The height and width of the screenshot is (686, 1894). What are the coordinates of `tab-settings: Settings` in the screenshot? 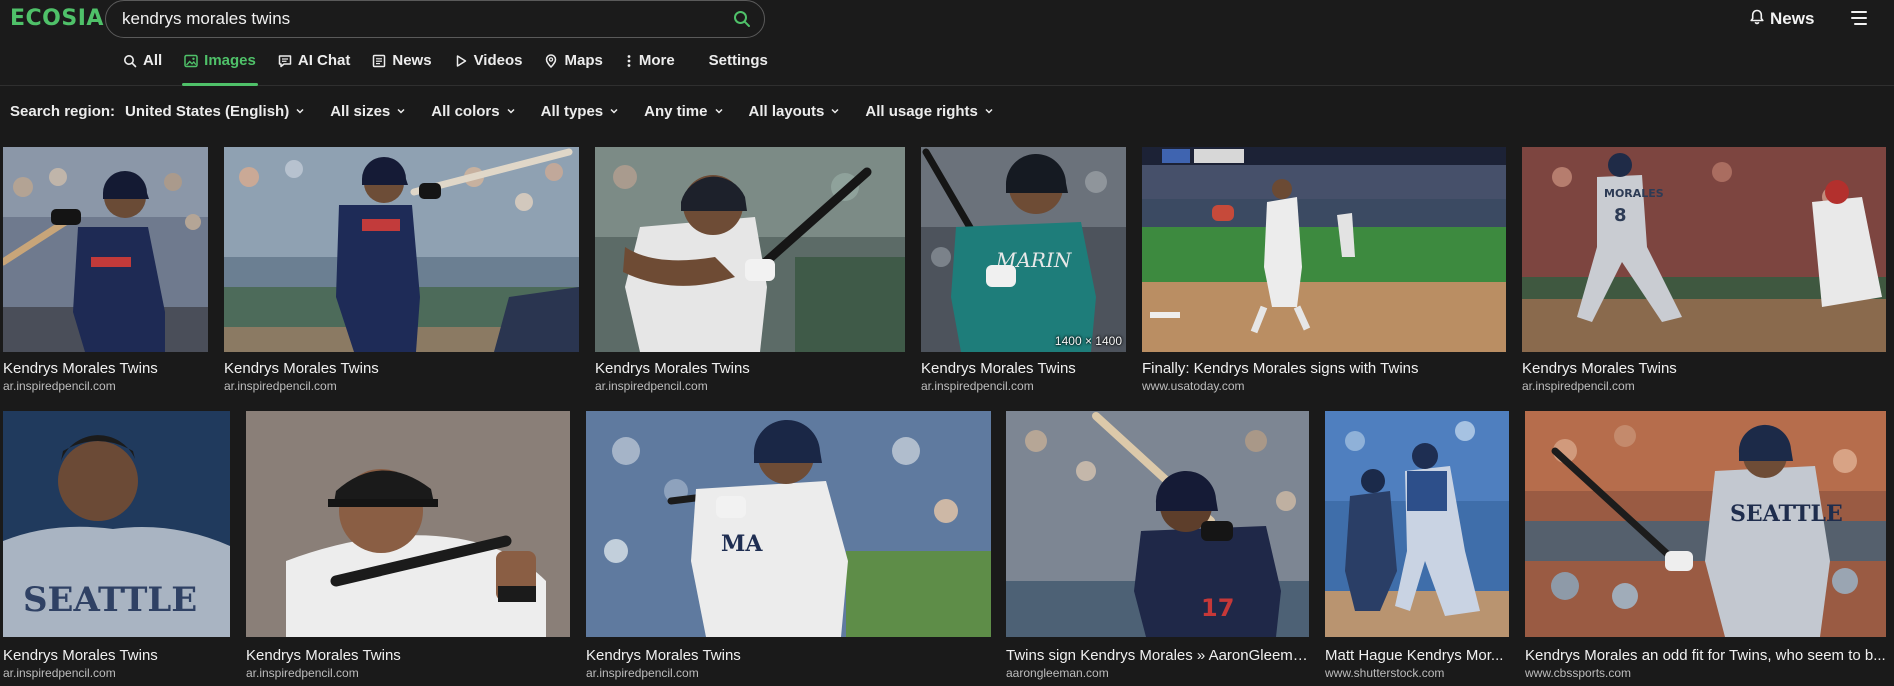 It's located at (738, 69).